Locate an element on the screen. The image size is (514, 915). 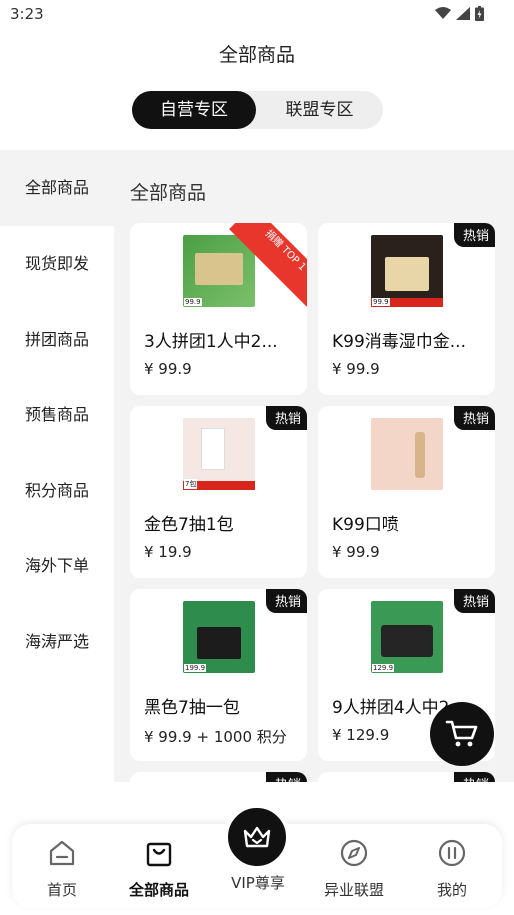
page-title: 全部商品 is located at coordinates (256, 55).